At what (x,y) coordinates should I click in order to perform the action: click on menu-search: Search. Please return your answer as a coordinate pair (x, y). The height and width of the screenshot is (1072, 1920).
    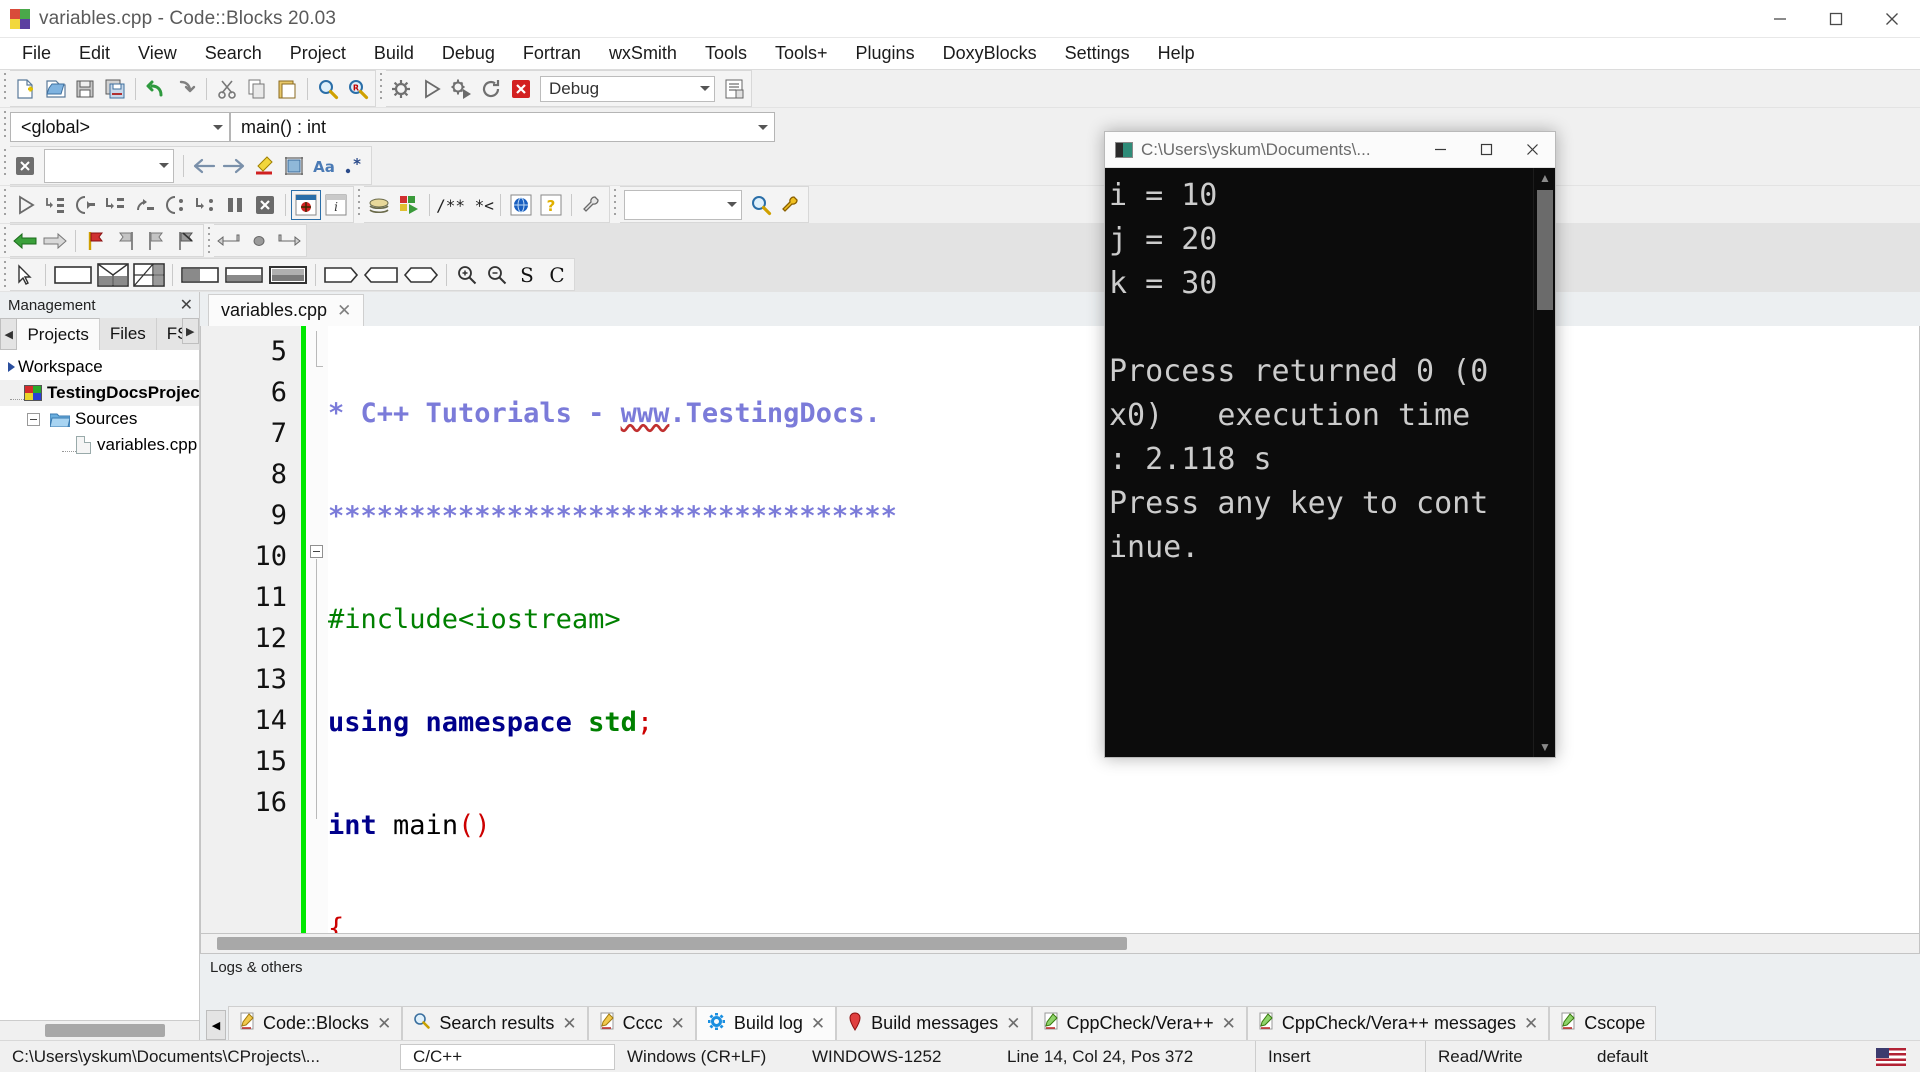
    Looking at the image, I should click on (233, 53).